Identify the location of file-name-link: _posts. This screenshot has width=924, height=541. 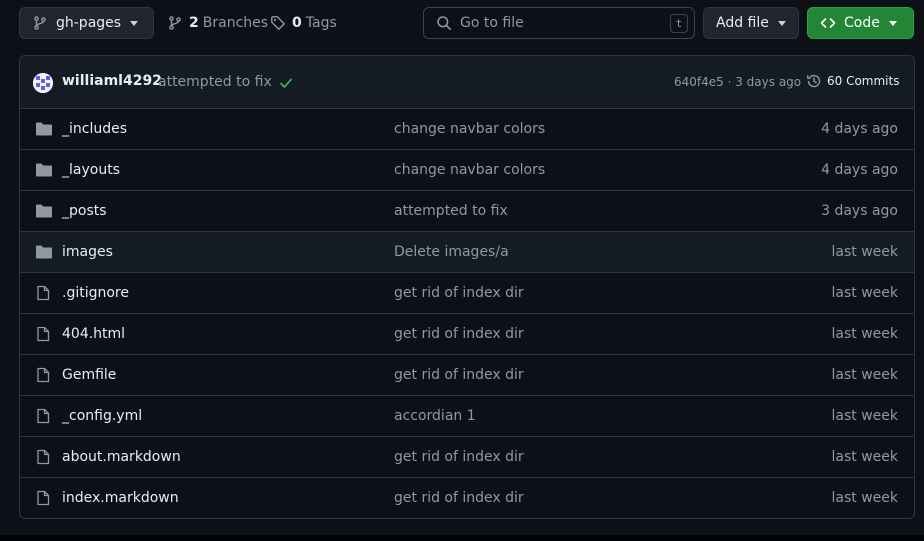
(84, 211).